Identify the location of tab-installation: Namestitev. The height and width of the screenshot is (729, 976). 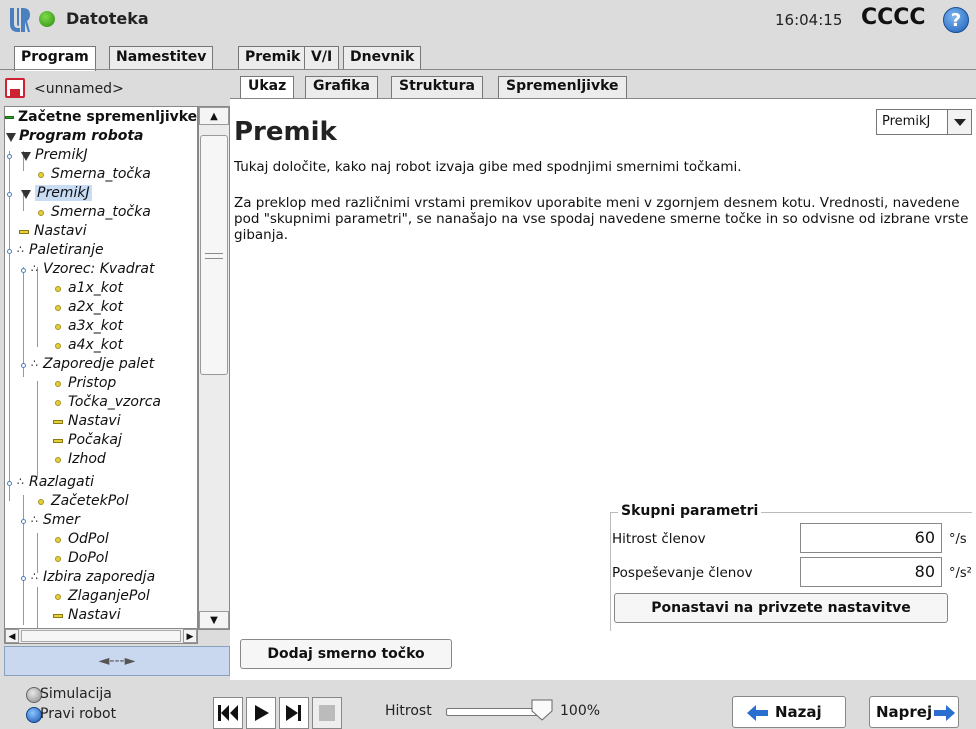
(161, 58).